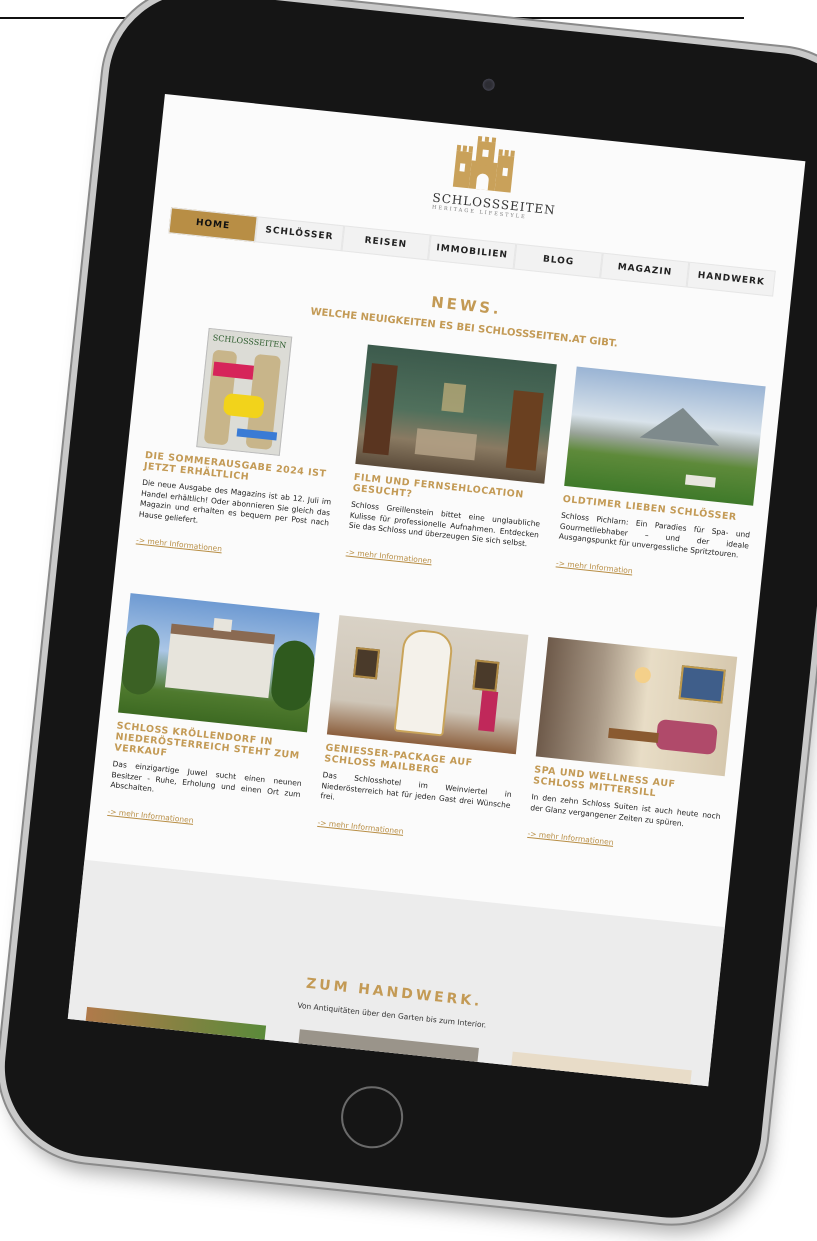 The image size is (817, 1241). What do you see at coordinates (489, 85) in the screenshot?
I see `camera-icon` at bounding box center [489, 85].